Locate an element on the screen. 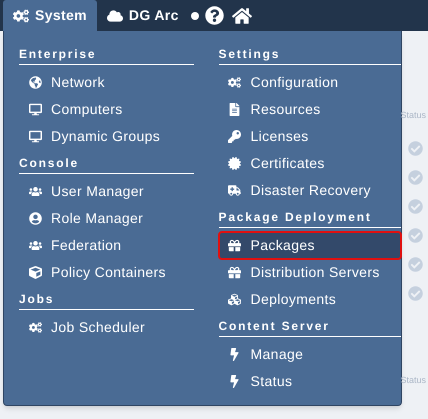 The height and width of the screenshot is (419, 428). menu-item: Configuration is located at coordinates (309, 82).